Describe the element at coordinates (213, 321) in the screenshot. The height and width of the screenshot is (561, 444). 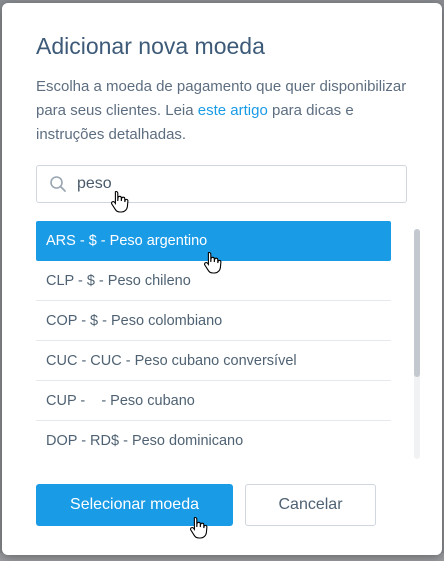
I see `currency-option: COP - $ - Peso colombiano` at that location.